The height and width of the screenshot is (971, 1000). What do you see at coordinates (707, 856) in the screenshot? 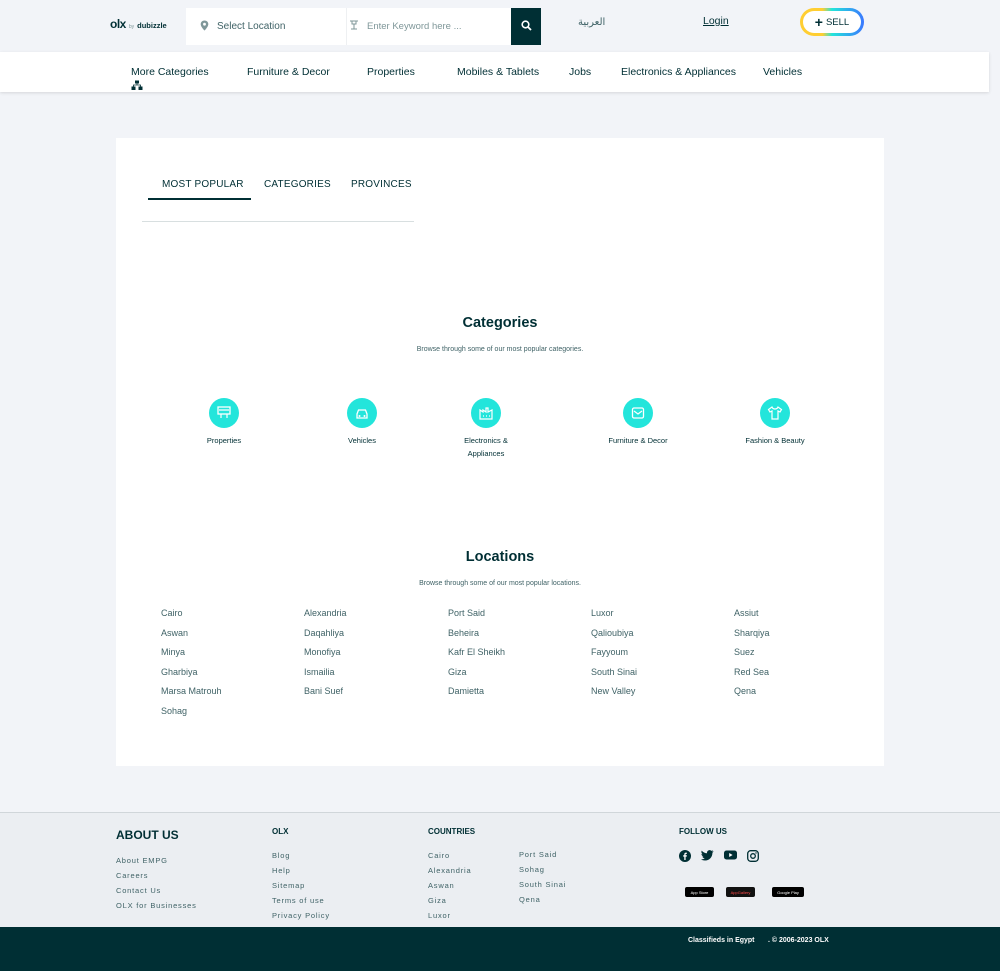
I see `twitter-icon` at bounding box center [707, 856].